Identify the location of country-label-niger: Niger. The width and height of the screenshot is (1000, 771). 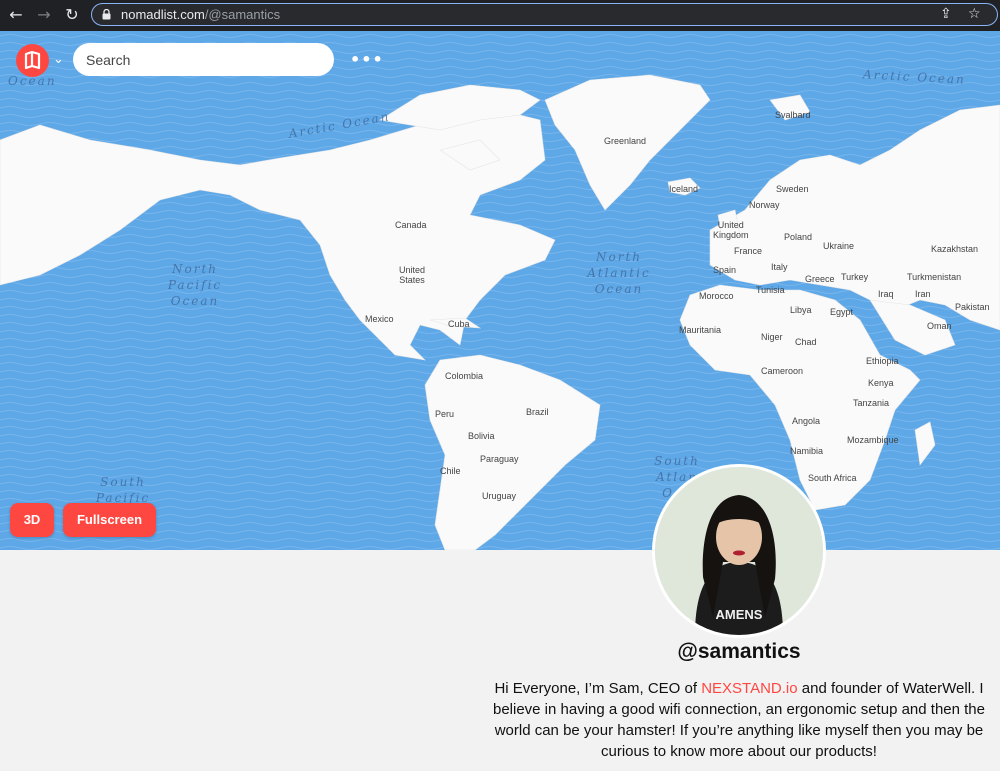
(772, 337).